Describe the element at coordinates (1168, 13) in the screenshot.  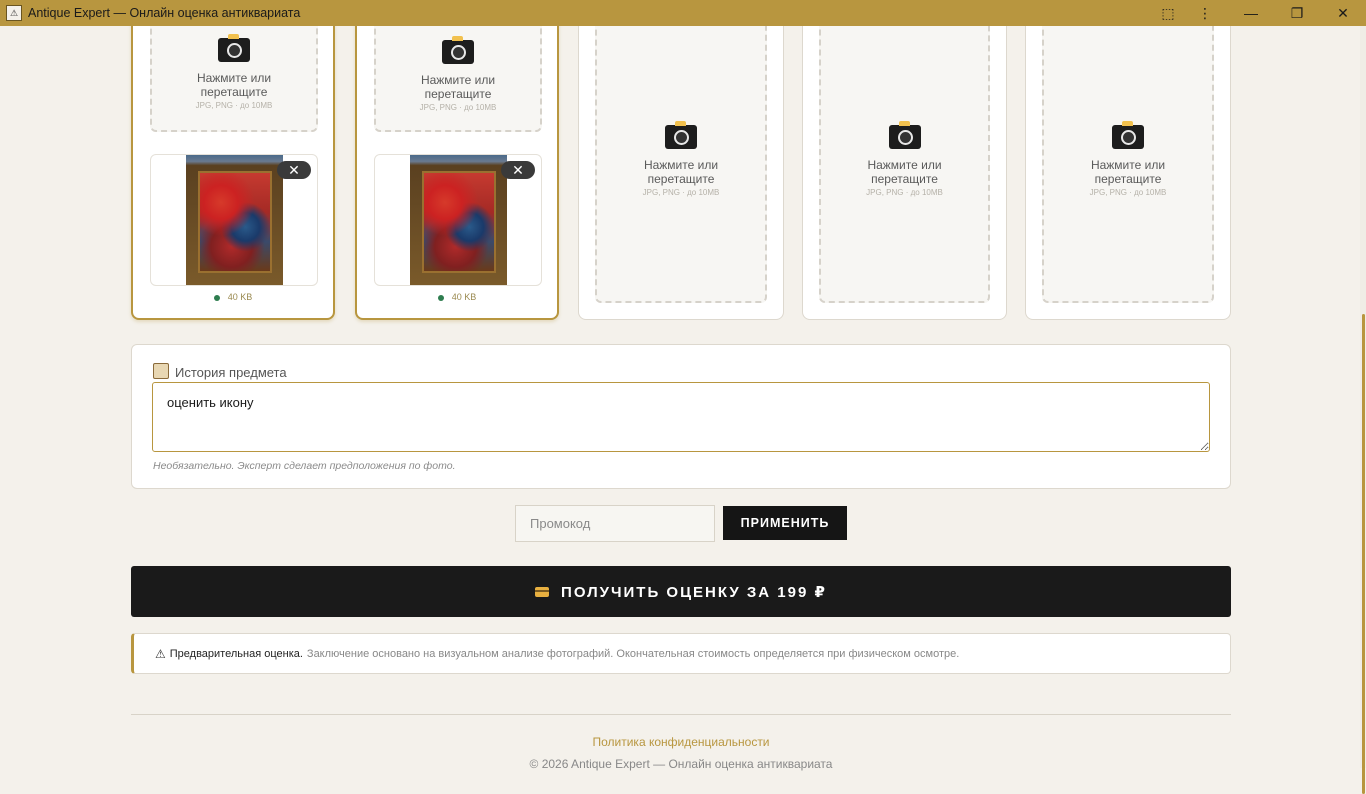
I see `extensions-icon: ⬚` at that location.